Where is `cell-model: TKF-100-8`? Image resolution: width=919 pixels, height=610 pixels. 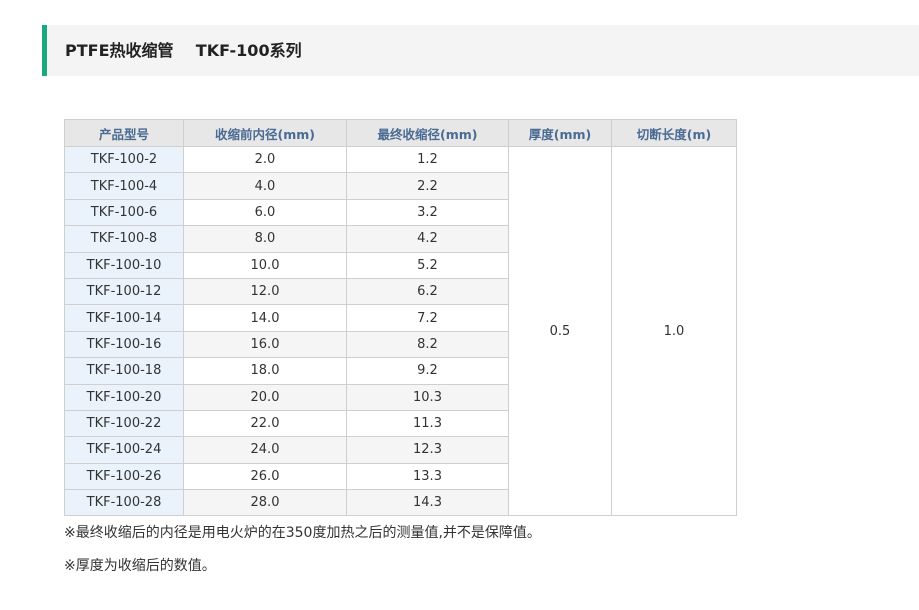
cell-model: TKF-100-8 is located at coordinates (124, 239).